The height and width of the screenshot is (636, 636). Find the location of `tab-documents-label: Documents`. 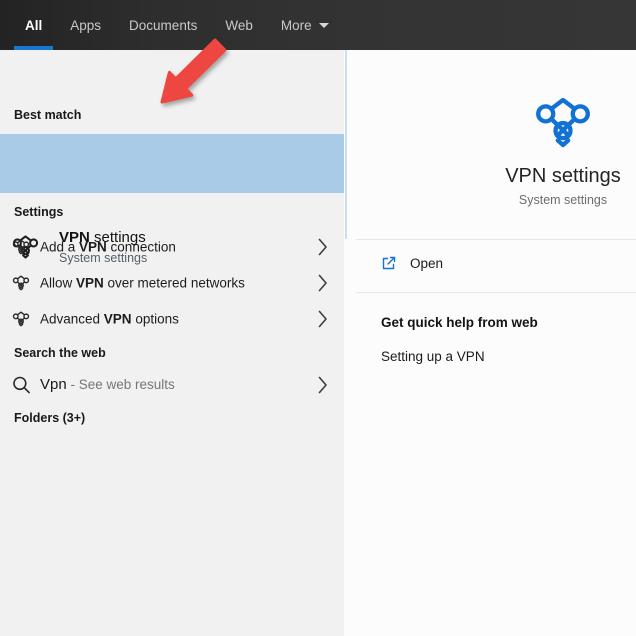

tab-documents-label: Documents is located at coordinates (163, 25).